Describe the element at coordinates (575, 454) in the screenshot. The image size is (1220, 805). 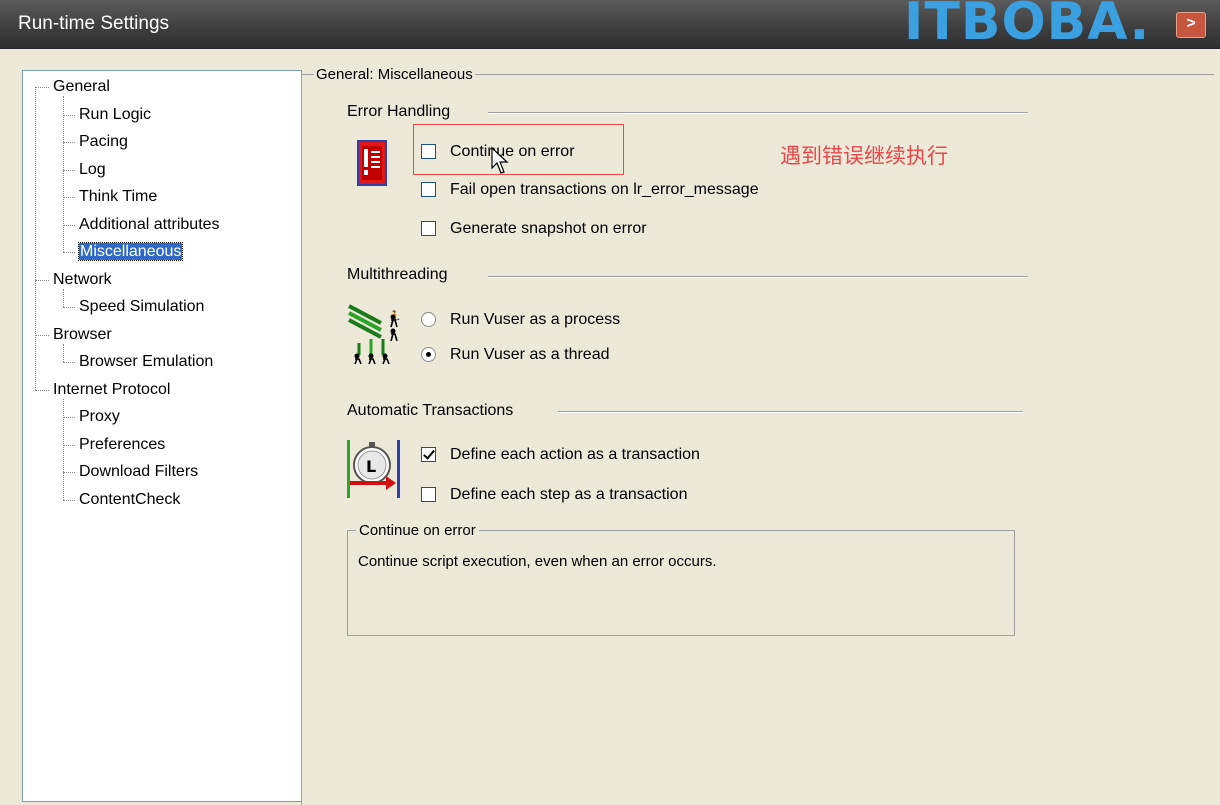
I see `define-action-label: Define each action as a transaction` at that location.